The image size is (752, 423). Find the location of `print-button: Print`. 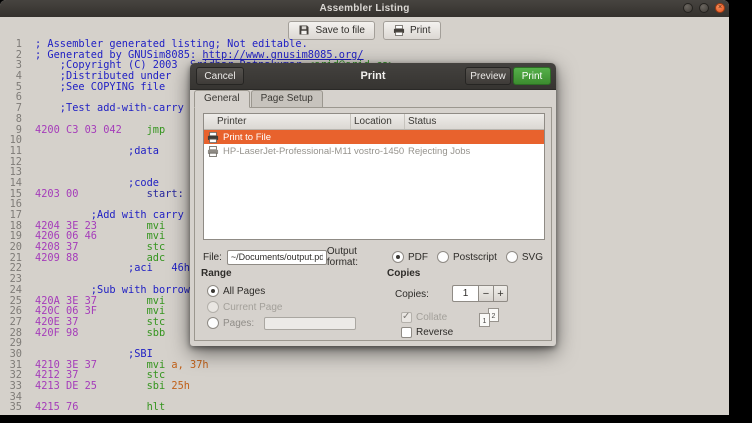

print-button: Print is located at coordinates (411, 30).